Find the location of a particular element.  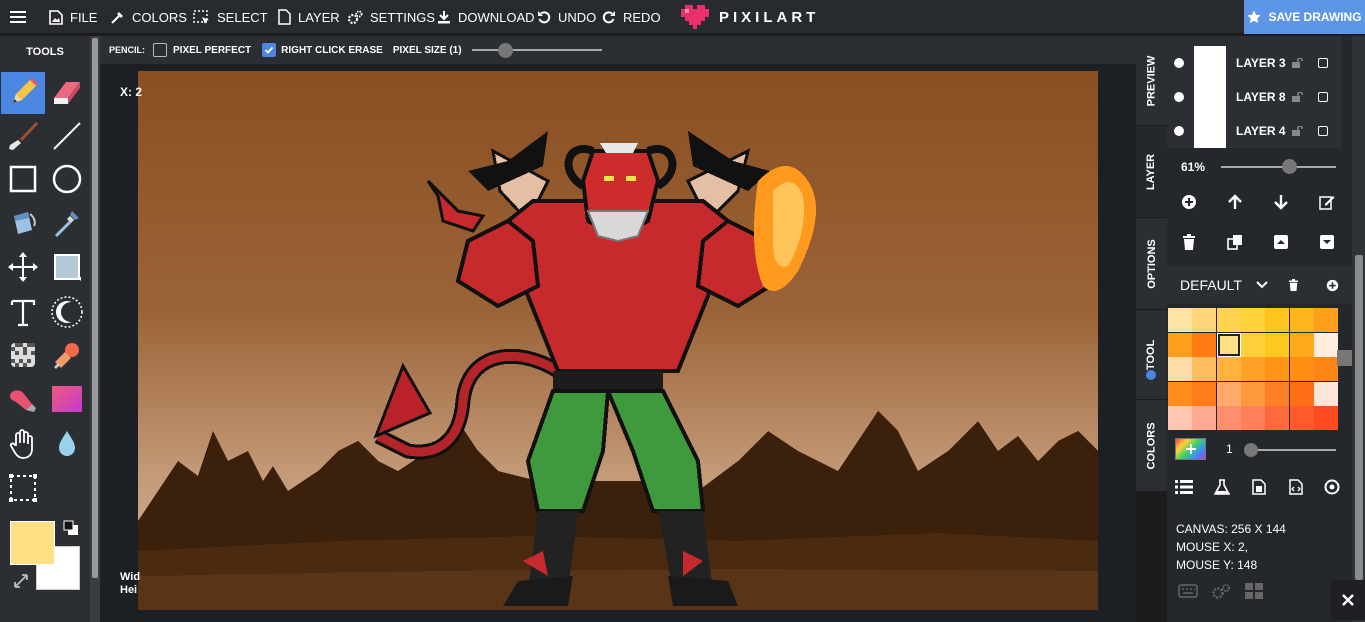

default-colors-icon is located at coordinates (71, 528).